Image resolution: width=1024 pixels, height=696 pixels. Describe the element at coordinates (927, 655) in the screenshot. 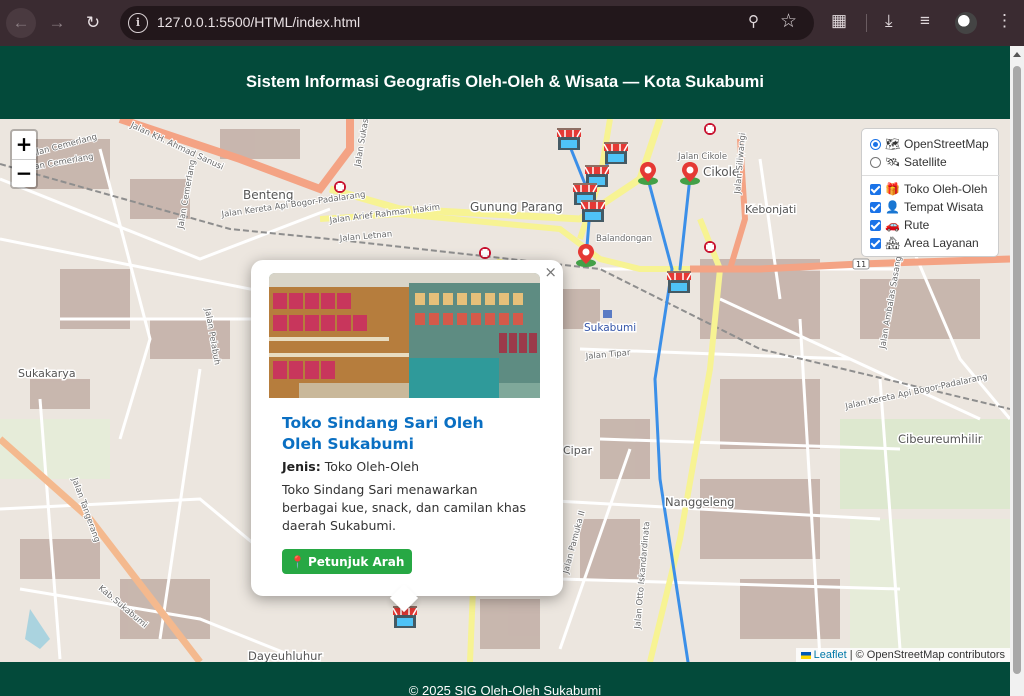

I see `osm-attribution: | © OpenStreetMap contributors` at that location.